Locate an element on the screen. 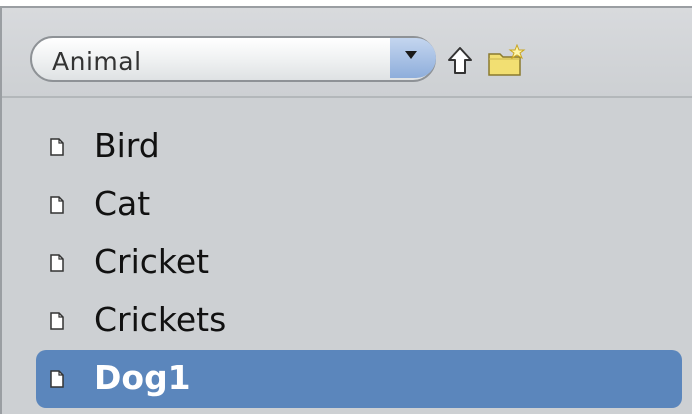 The height and width of the screenshot is (414, 692). up-arrow-icon is located at coordinates (460, 60).